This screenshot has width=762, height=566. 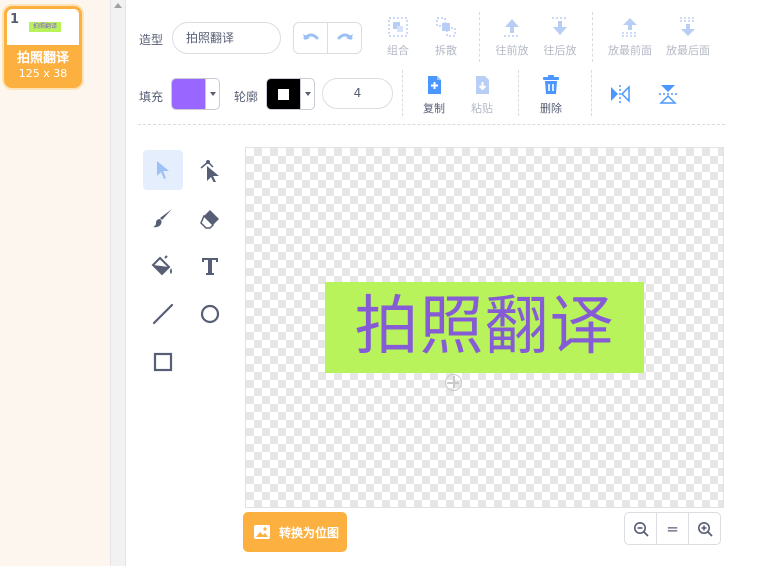 What do you see at coordinates (446, 27) in the screenshot?
I see `ungroup-icon` at bounding box center [446, 27].